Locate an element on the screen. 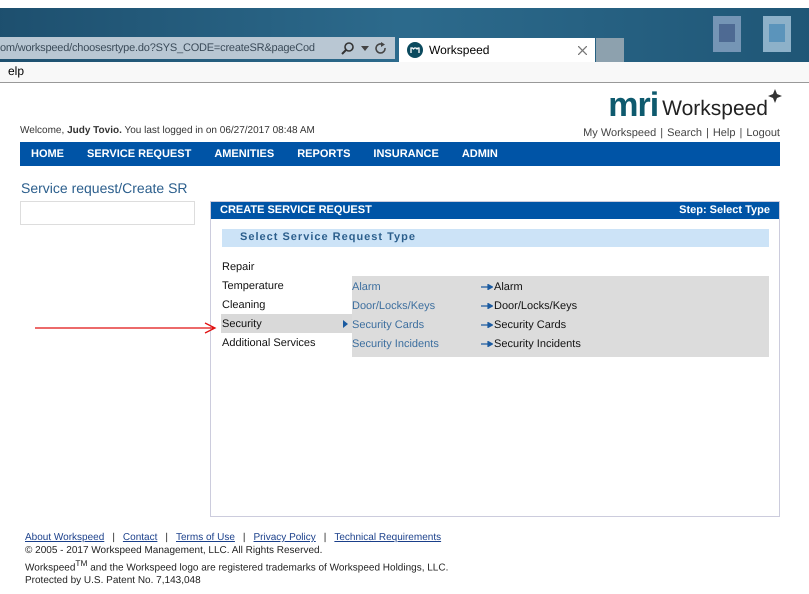  target-link: Door/Locks/Keys is located at coordinates (536, 306).